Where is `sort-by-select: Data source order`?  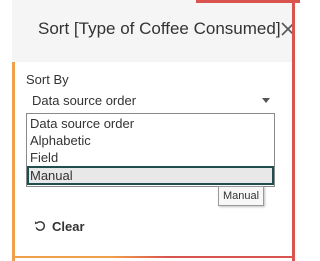
sort-by-select: Data source order is located at coordinates (150, 100).